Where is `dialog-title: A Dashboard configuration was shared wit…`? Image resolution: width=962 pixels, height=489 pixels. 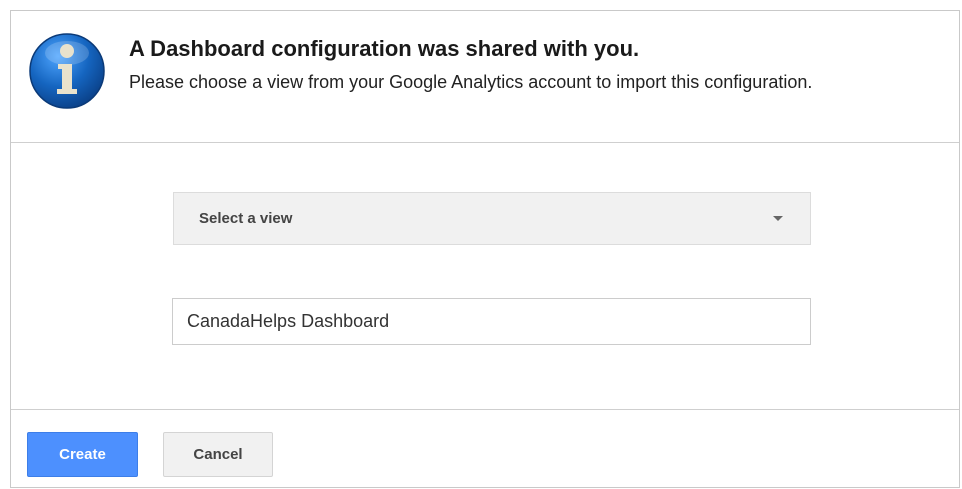 dialog-title: A Dashboard configuration was shared wit… is located at coordinates (384, 48).